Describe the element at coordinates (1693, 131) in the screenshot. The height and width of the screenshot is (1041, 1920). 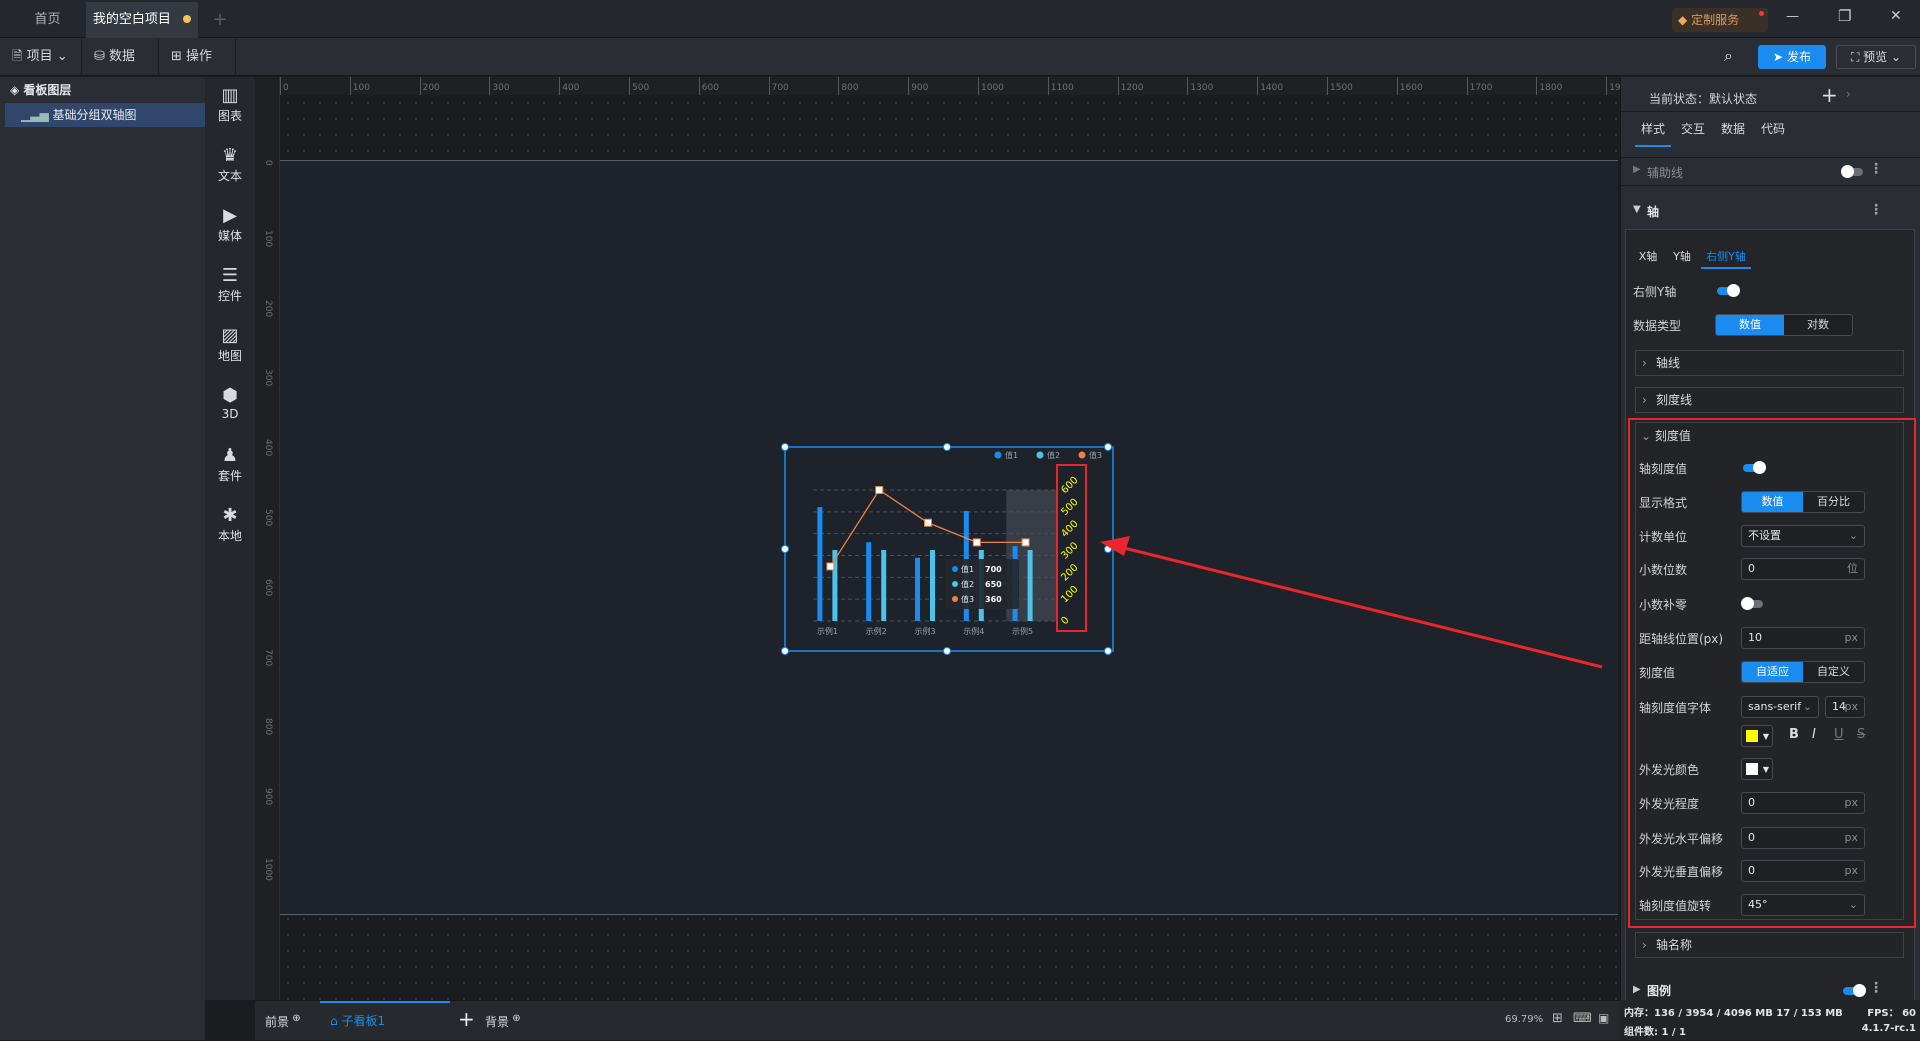
I see `panel-tab: 交互` at that location.